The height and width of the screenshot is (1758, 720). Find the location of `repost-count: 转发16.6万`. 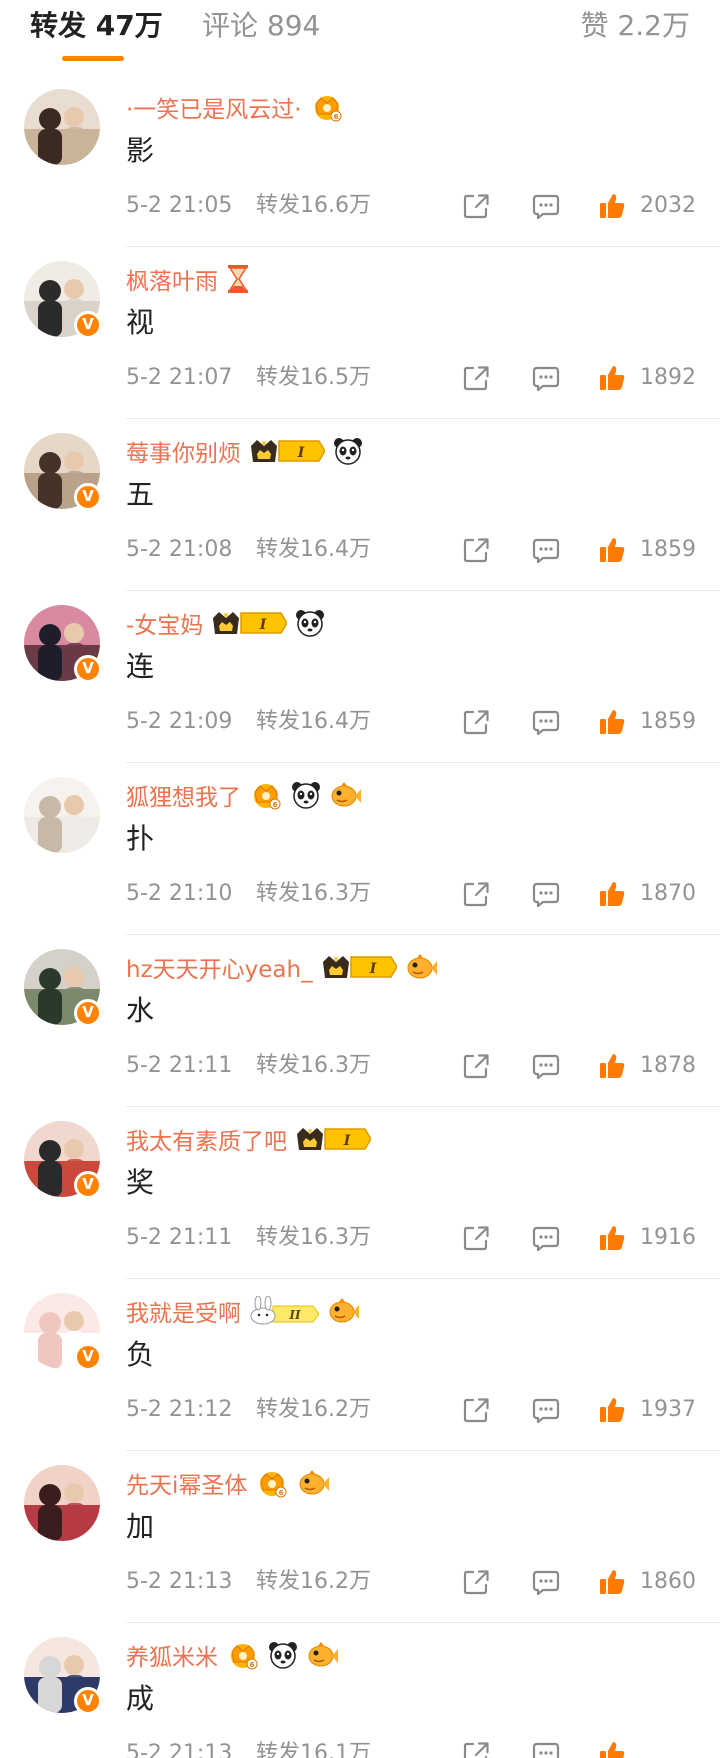

repost-count: 转发16.6万 is located at coordinates (313, 205).